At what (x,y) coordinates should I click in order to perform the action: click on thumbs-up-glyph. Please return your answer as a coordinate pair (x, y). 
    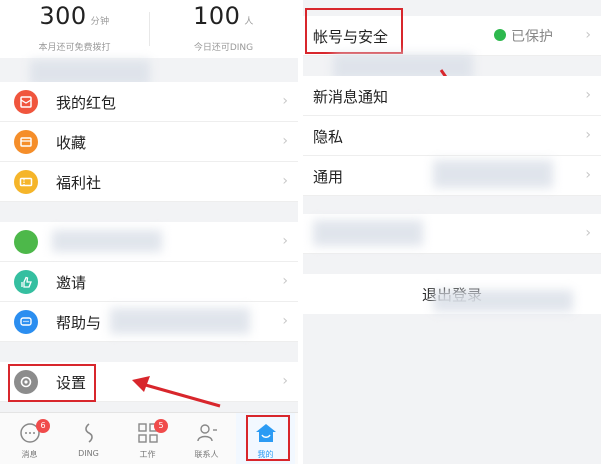
    Looking at the image, I should click on (26, 282).